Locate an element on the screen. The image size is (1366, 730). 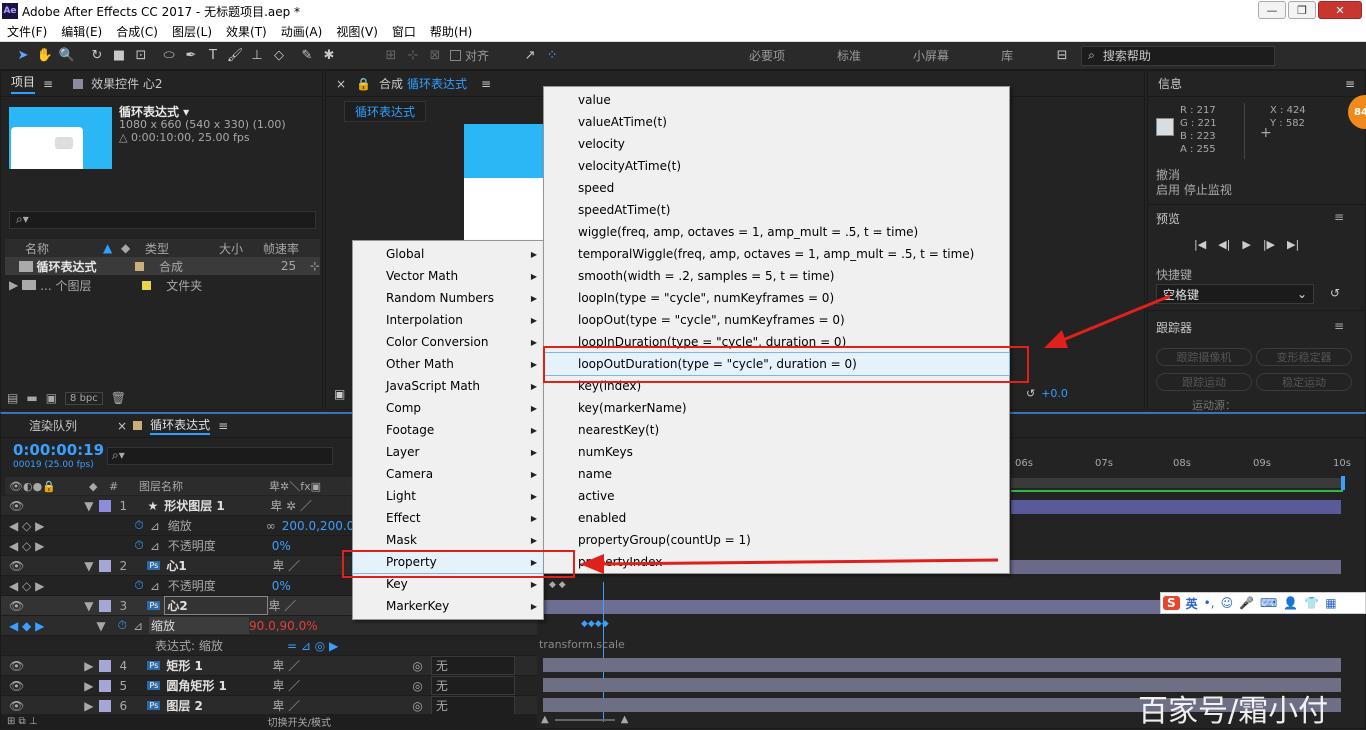
layer-row: 👁 ▶ 6 Ps 图层 2 卑 ／ ◎ 无 is located at coordinates (269, 706).